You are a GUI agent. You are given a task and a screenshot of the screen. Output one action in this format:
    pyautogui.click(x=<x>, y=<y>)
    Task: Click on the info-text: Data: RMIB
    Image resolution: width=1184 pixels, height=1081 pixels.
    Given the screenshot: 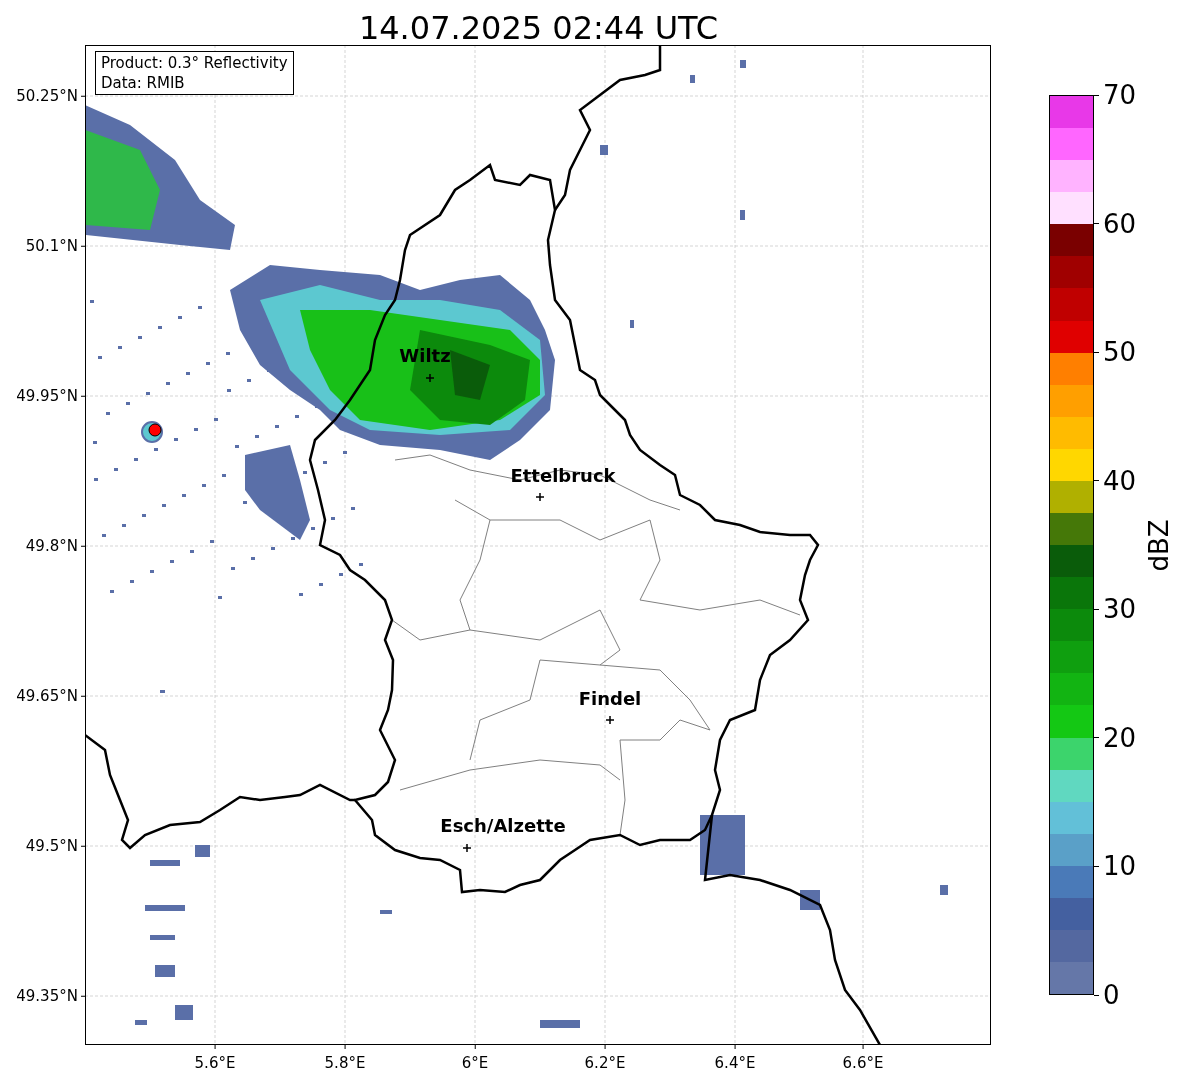 What is the action you would take?
    pyautogui.click(x=143, y=83)
    